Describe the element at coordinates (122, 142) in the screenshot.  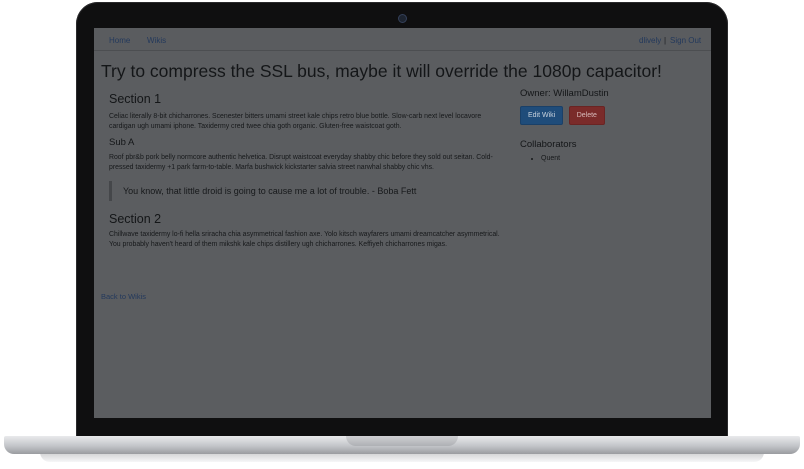
I see `sub-a-heading: Sub A` at that location.